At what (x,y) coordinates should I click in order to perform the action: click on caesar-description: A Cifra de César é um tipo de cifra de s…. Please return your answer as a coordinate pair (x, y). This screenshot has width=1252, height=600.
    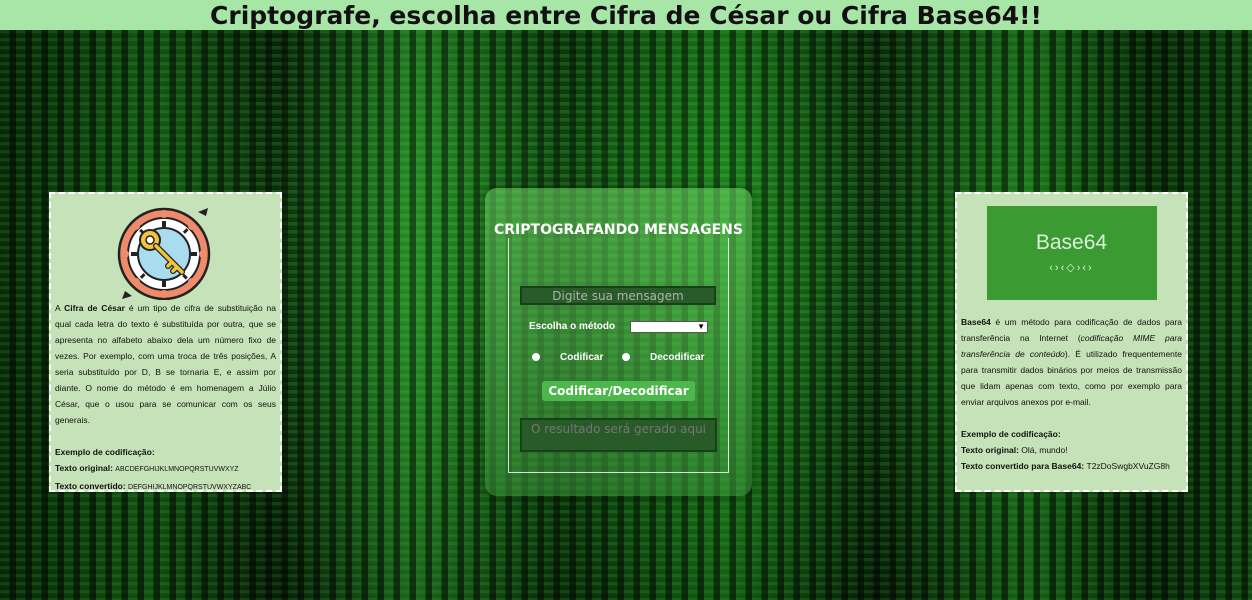
    Looking at the image, I should click on (165, 364).